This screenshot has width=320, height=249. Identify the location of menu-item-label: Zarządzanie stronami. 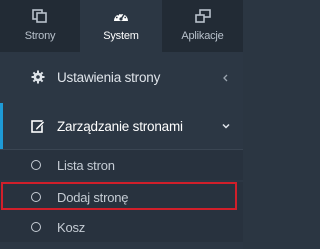
(120, 126).